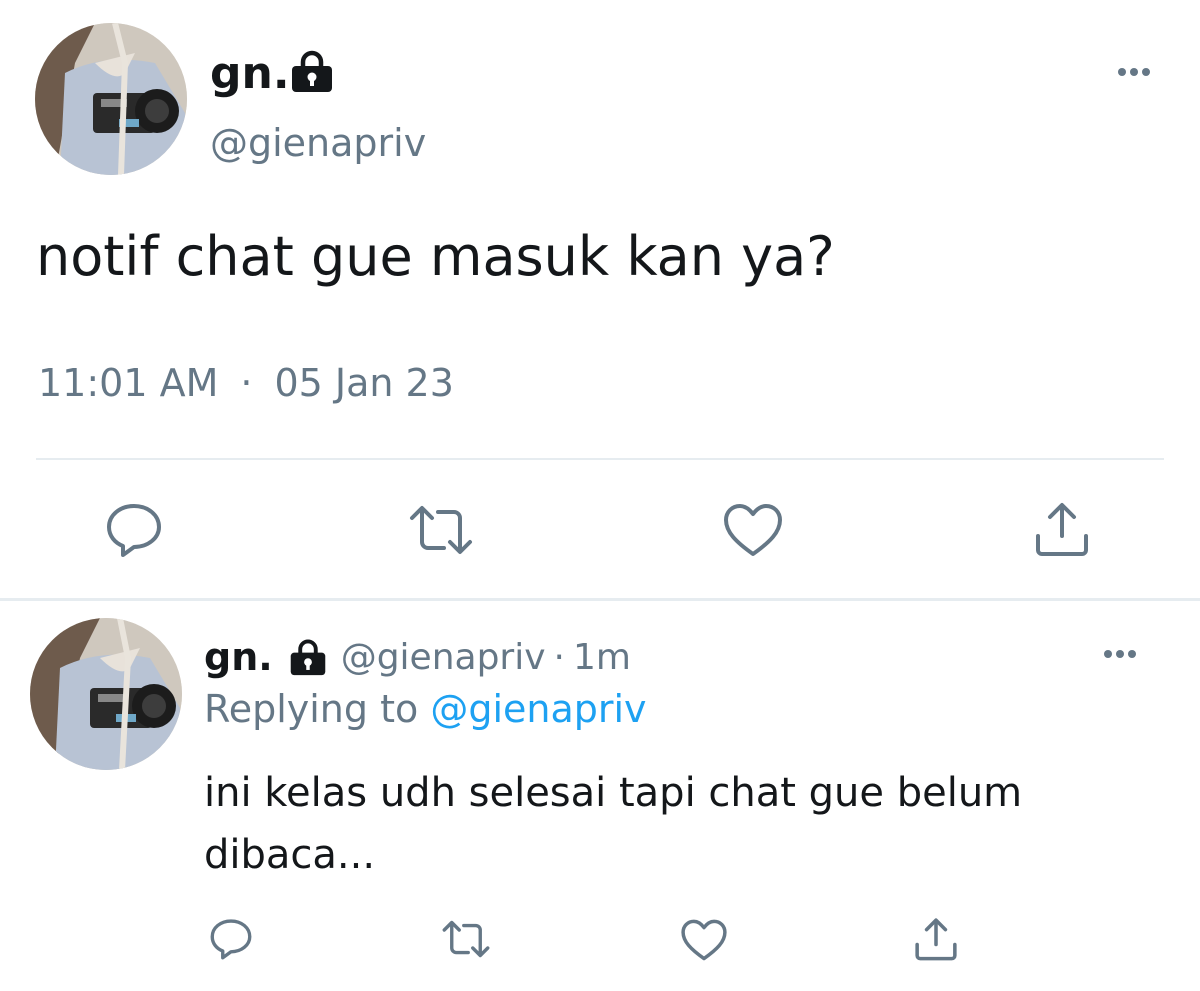 The width and height of the screenshot is (1200, 991). I want to click on display-name: gn., so click(250, 74).